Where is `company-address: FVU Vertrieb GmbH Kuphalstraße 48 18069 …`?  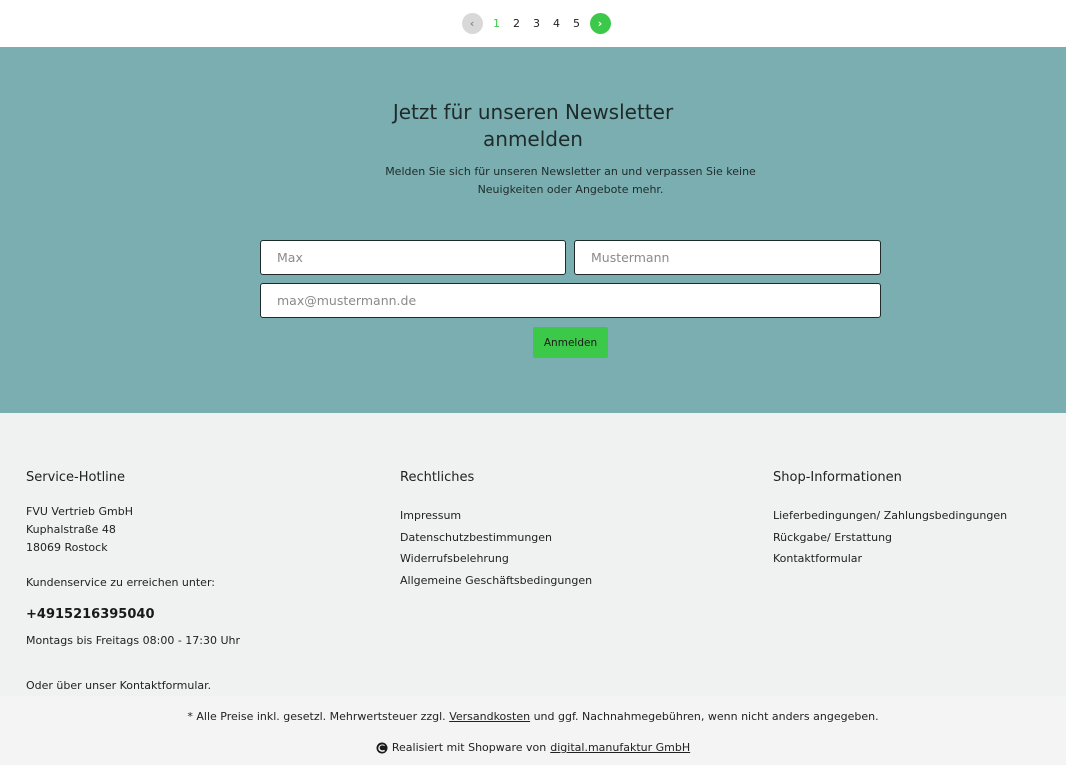
company-address: FVU Vertrieb GmbH Kuphalstraße 48 18069 … is located at coordinates (133, 530).